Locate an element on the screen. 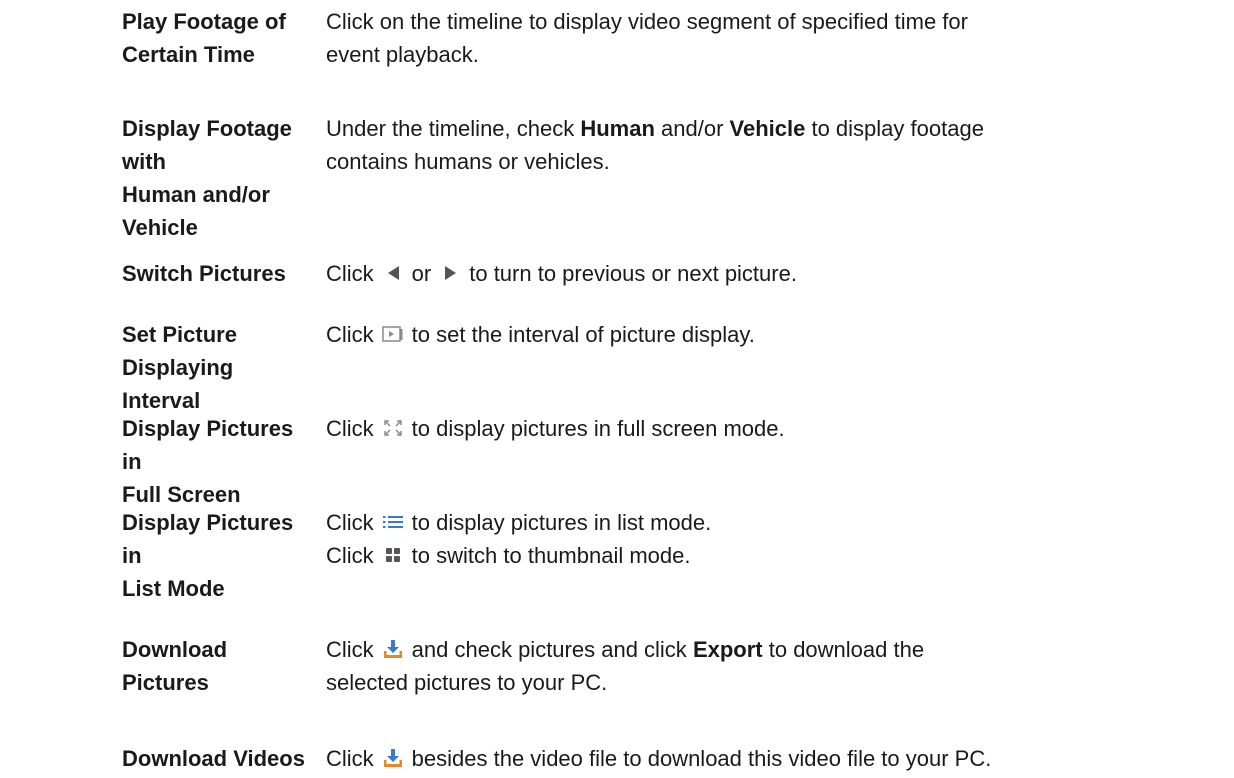 Image resolution: width=1234 pixels, height=778 pixels. term-line: Set Picture is located at coordinates (179, 334).